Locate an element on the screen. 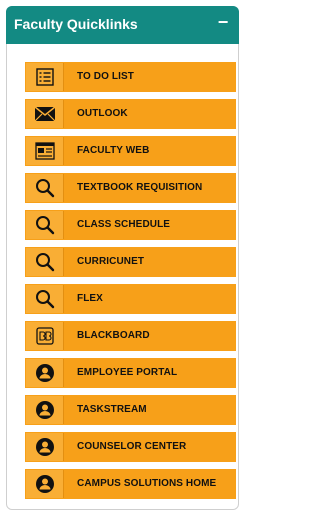  panel-title: Faculty Quicklinks is located at coordinates (76, 24).